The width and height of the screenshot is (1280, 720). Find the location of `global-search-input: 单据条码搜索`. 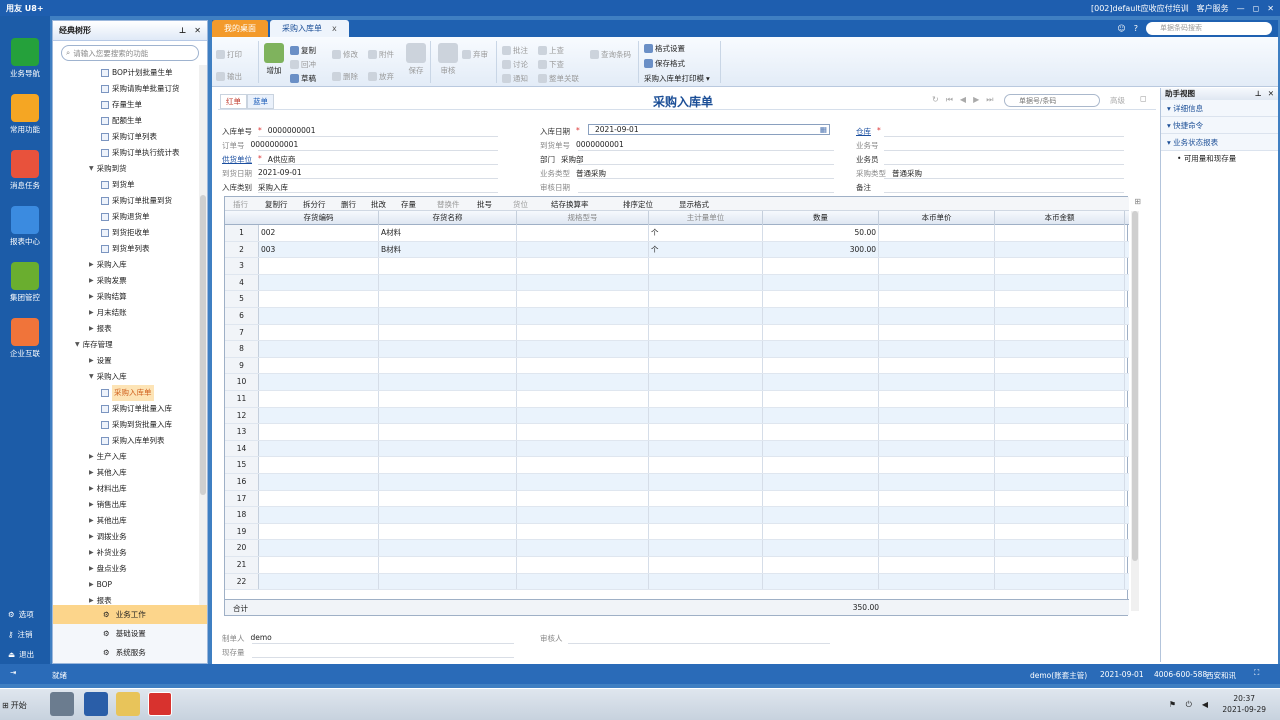

global-search-input: 单据条码搜索 is located at coordinates (1209, 28).